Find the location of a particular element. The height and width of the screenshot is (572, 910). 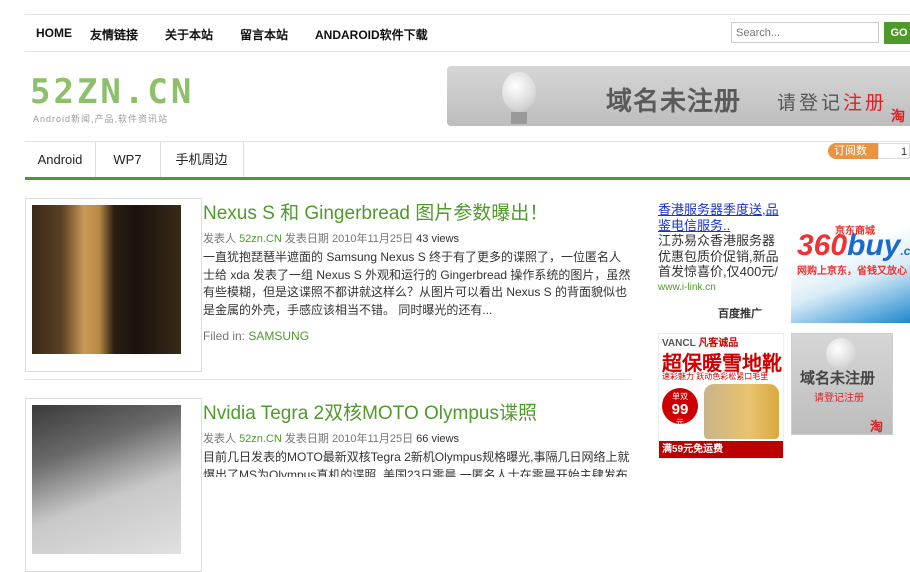

ad2-title: 域名未注册 is located at coordinates (838, 378).